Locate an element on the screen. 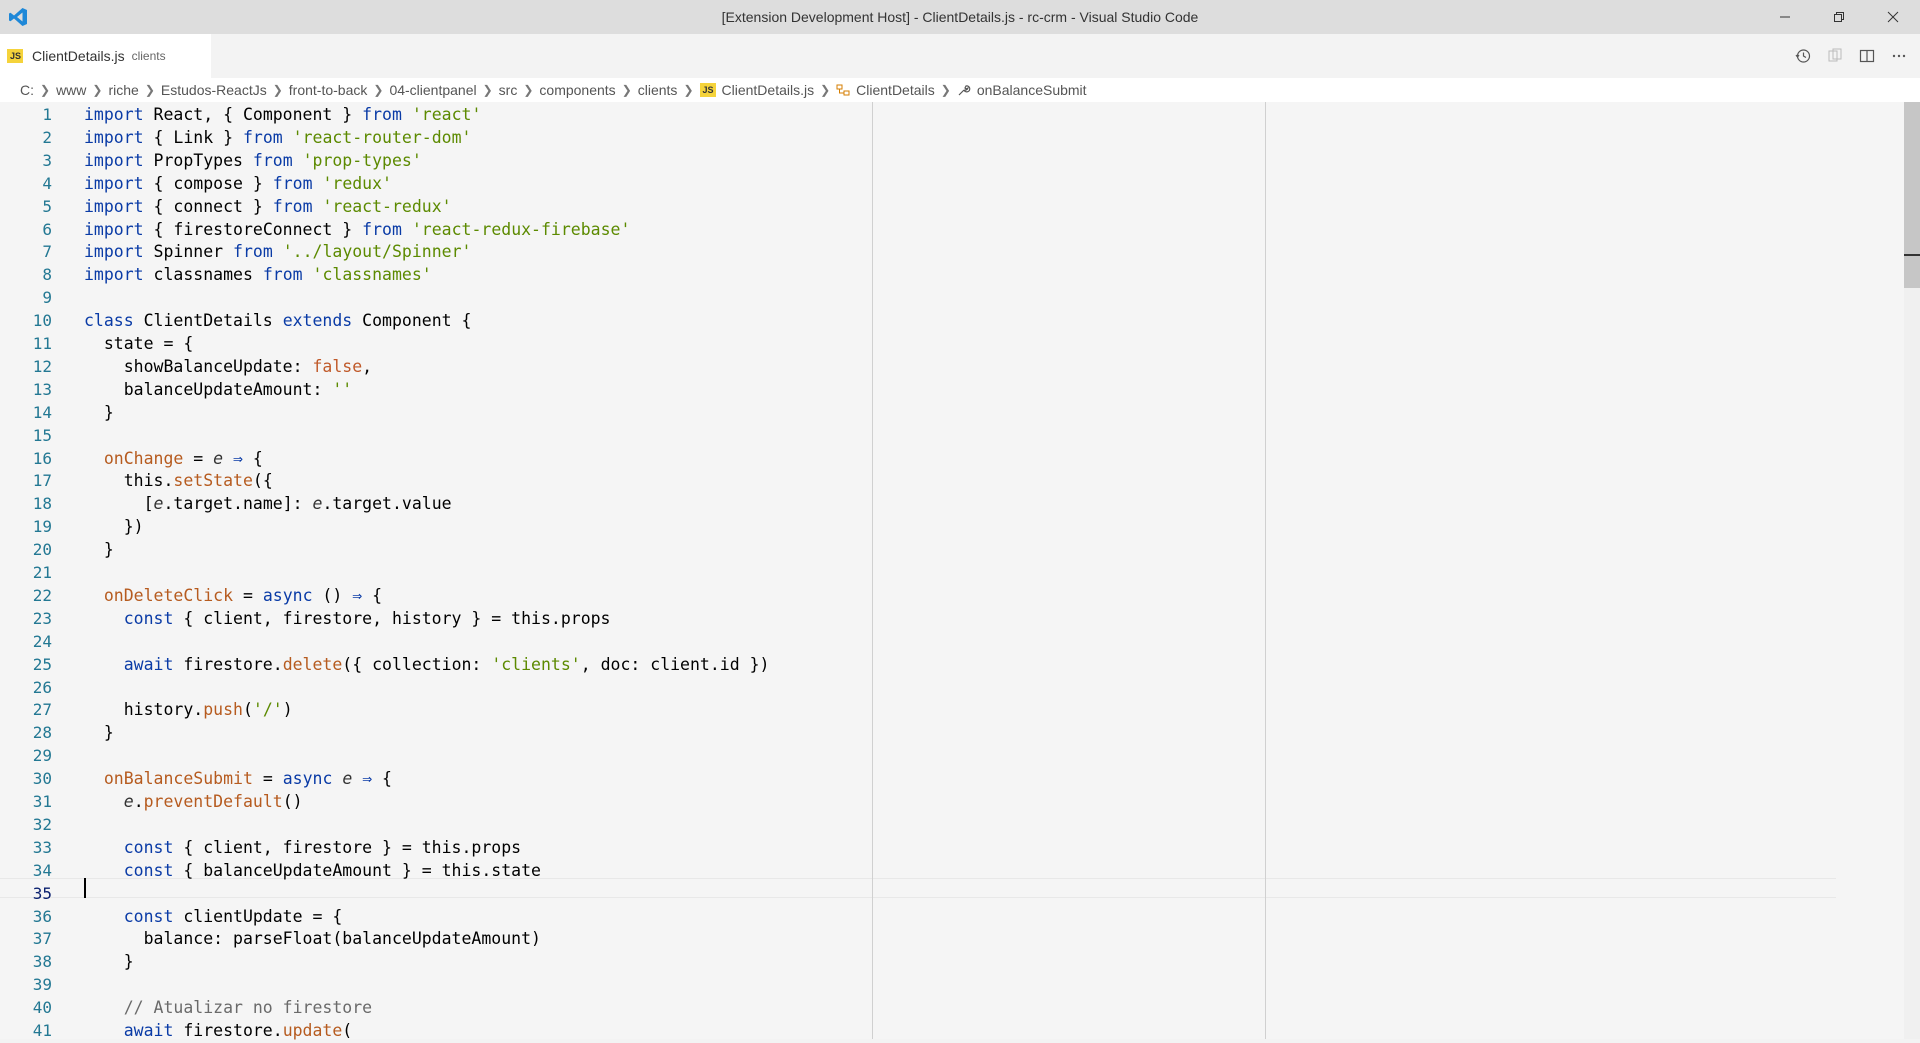  minimize-button is located at coordinates (1785, 17).